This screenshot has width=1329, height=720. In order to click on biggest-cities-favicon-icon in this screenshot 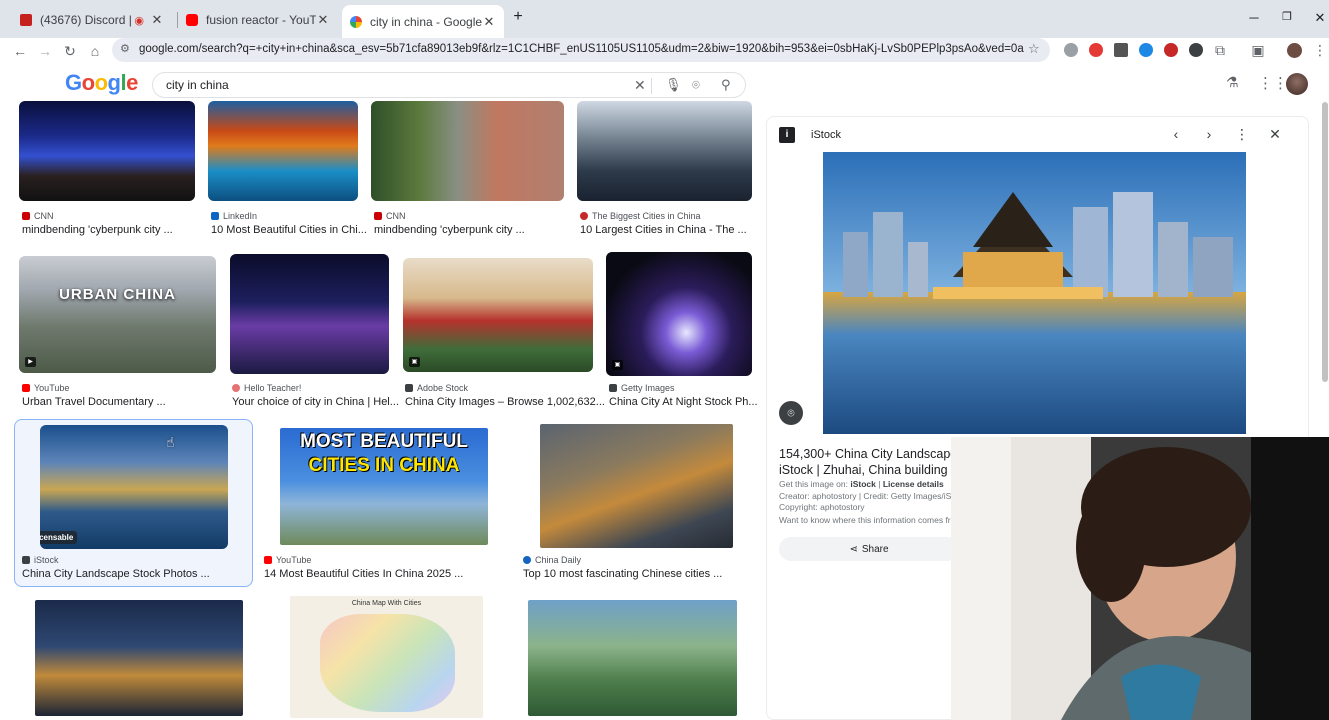, I will do `click(584, 216)`.